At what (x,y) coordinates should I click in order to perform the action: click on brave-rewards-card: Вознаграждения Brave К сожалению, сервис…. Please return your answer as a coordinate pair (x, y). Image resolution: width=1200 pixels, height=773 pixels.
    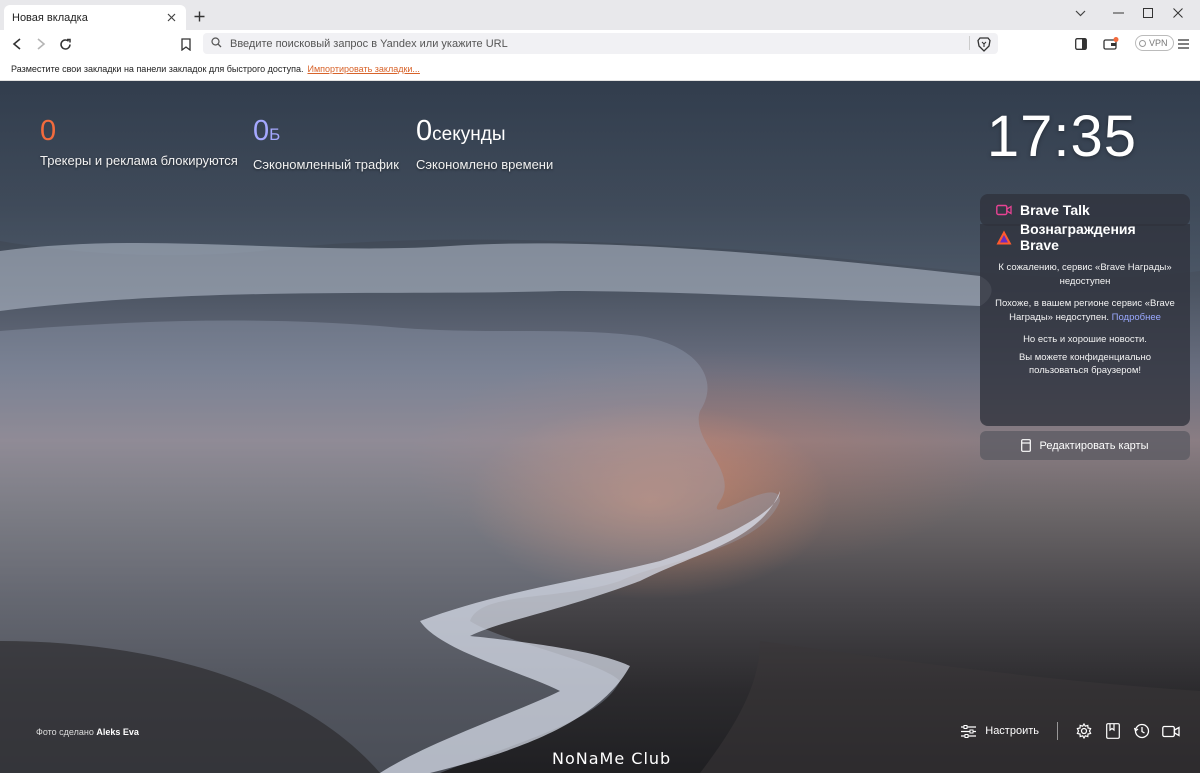
    Looking at the image, I should click on (1085, 323).